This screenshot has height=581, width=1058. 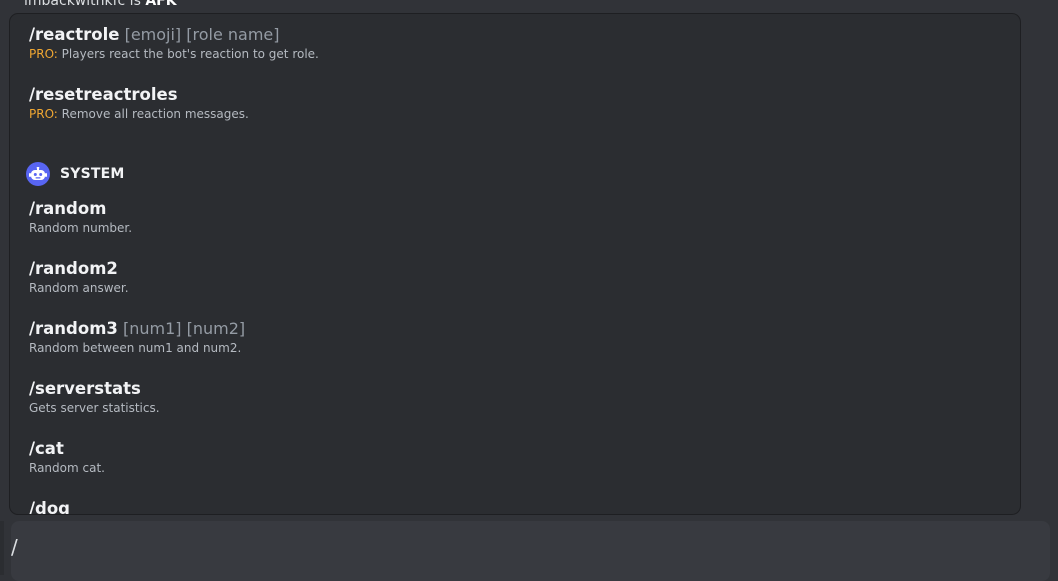 I want to click on command-name: /dog, so click(x=49, y=507).